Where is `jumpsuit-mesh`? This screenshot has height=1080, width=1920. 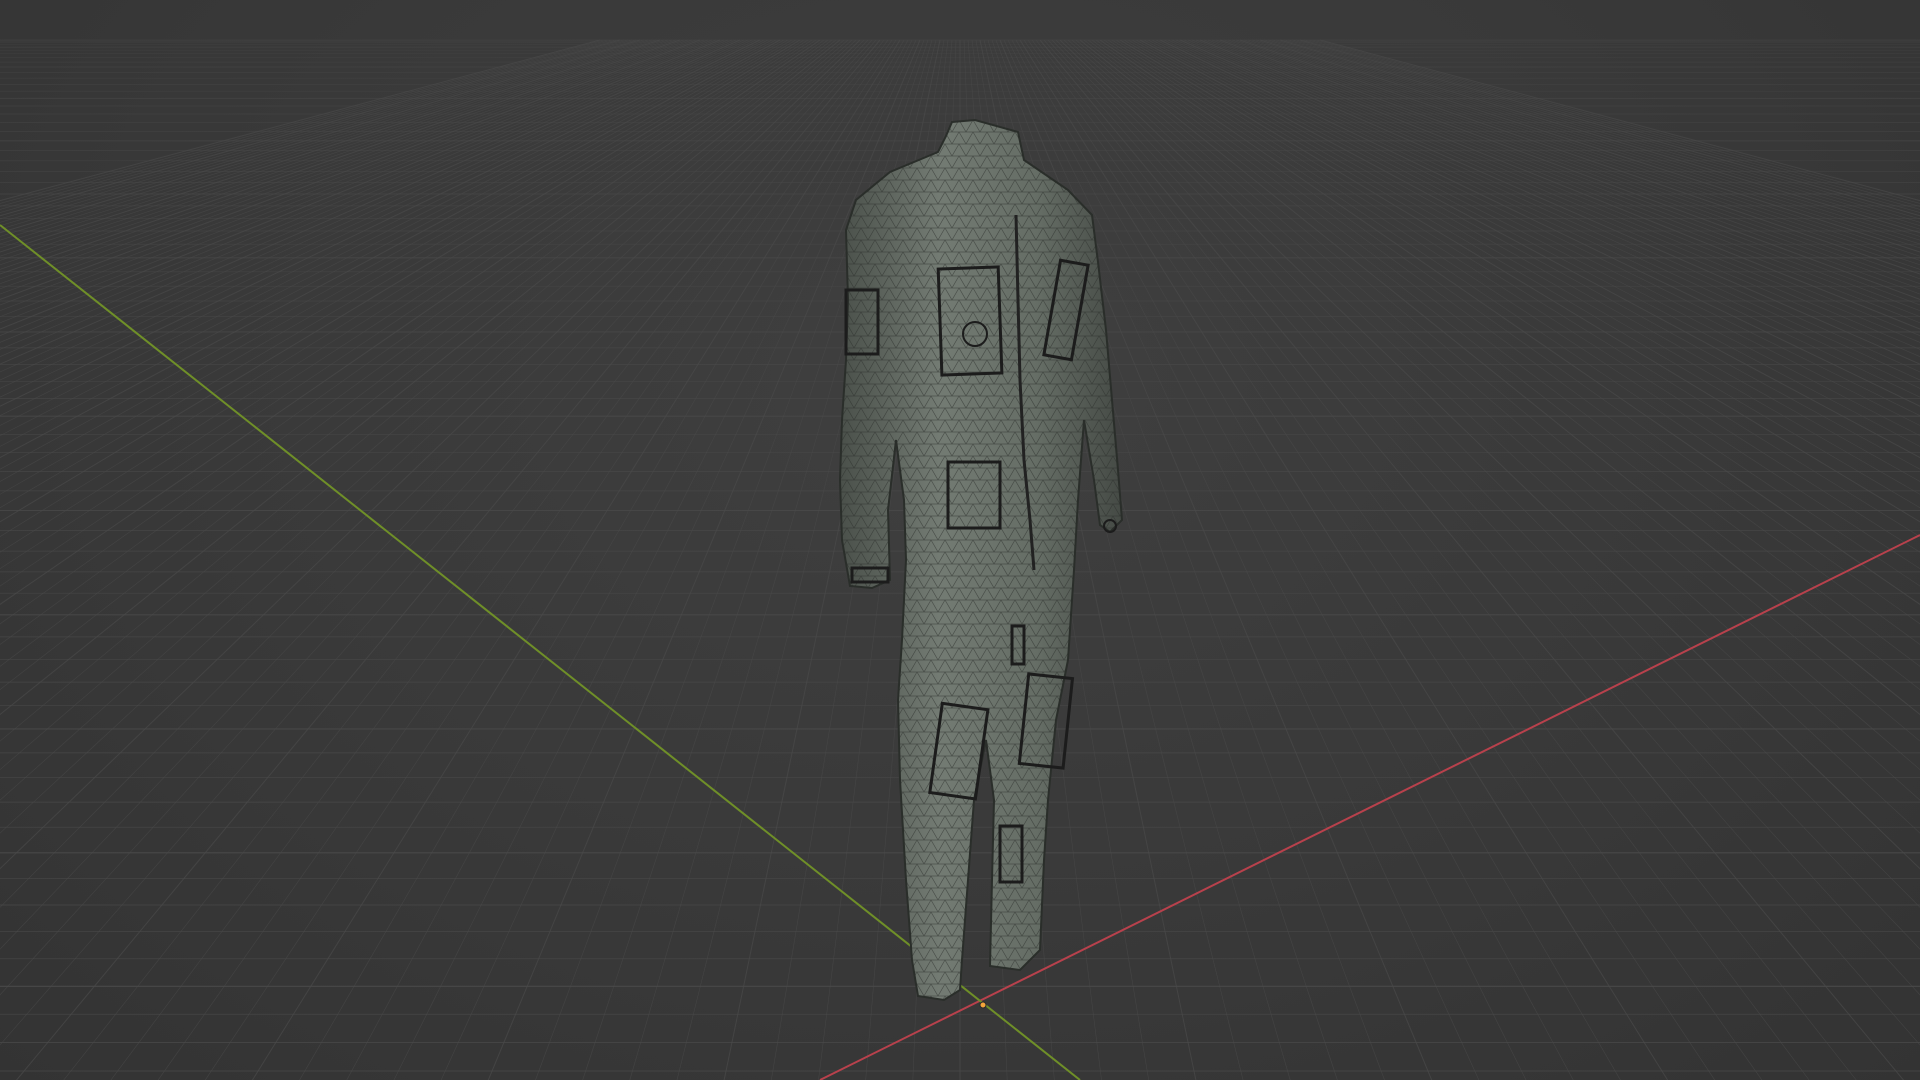
jumpsuit-mesh is located at coordinates (981, 560).